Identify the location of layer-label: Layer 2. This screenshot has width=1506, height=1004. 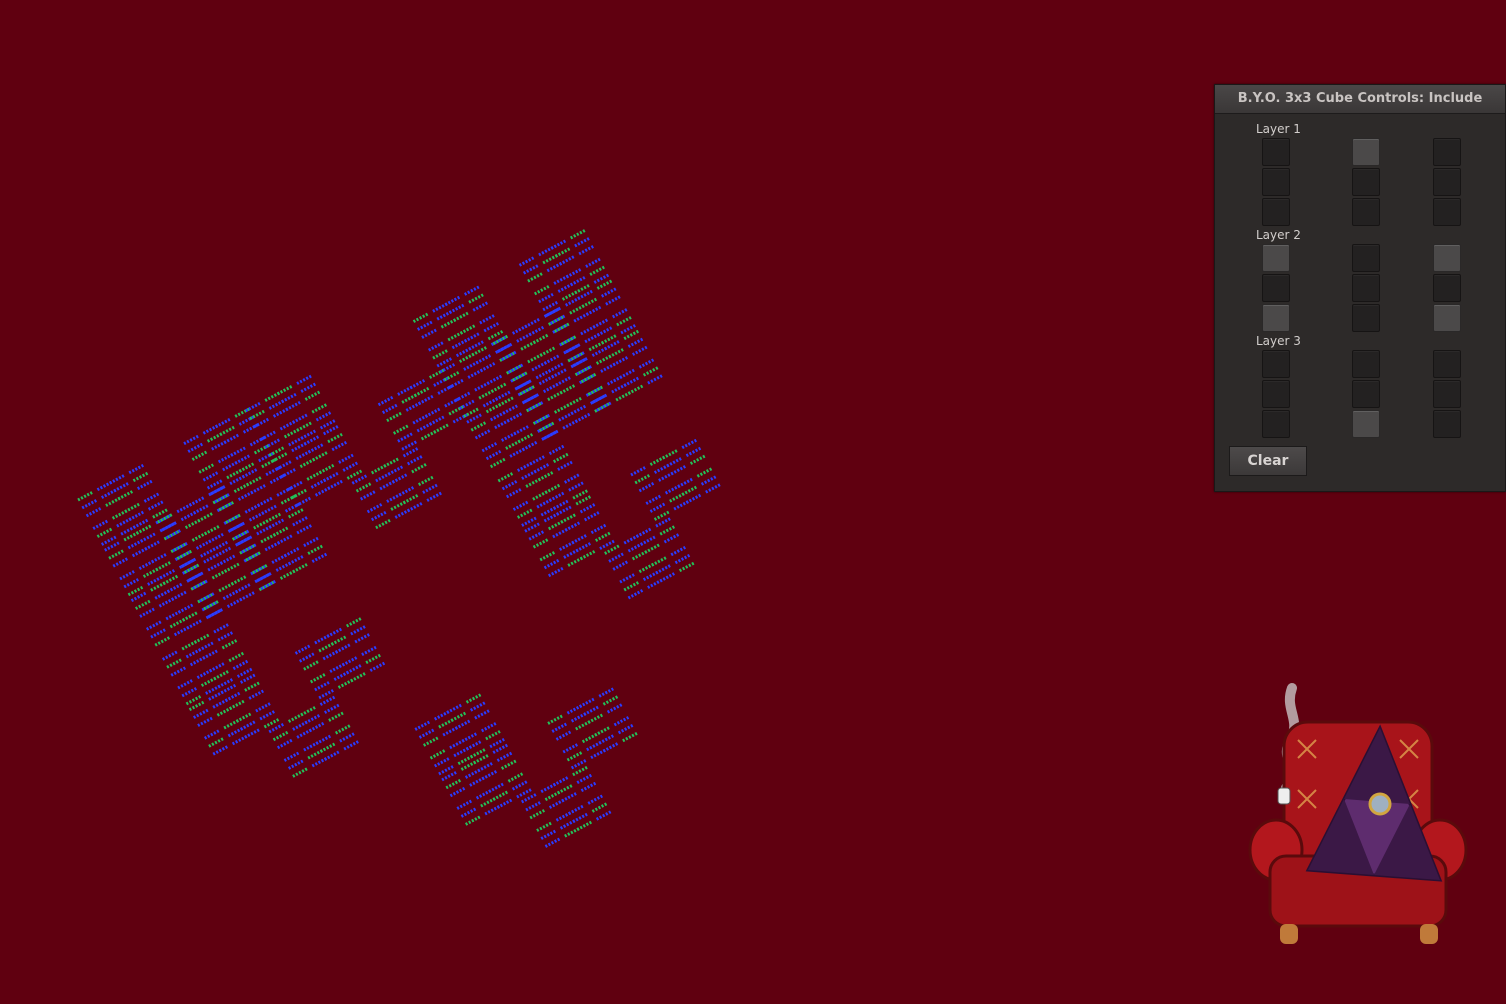
(1278, 235).